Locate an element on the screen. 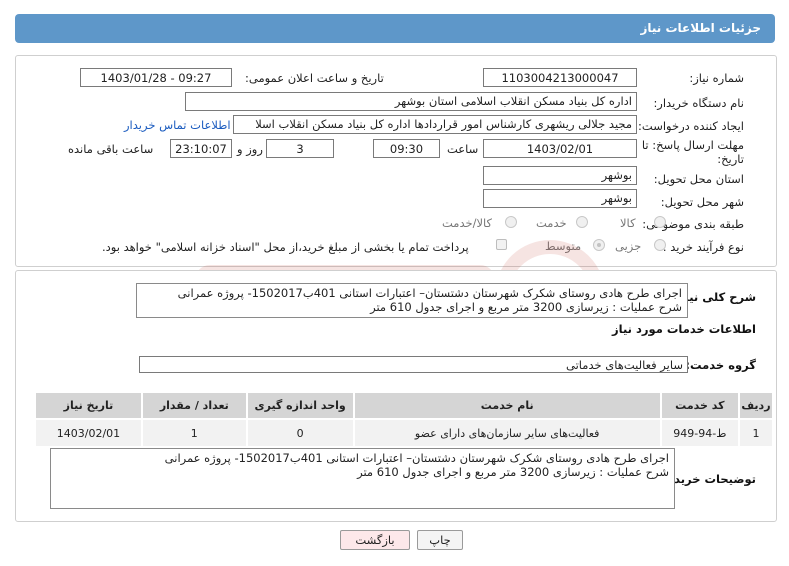  process-radio-minor is located at coordinates (660, 245).